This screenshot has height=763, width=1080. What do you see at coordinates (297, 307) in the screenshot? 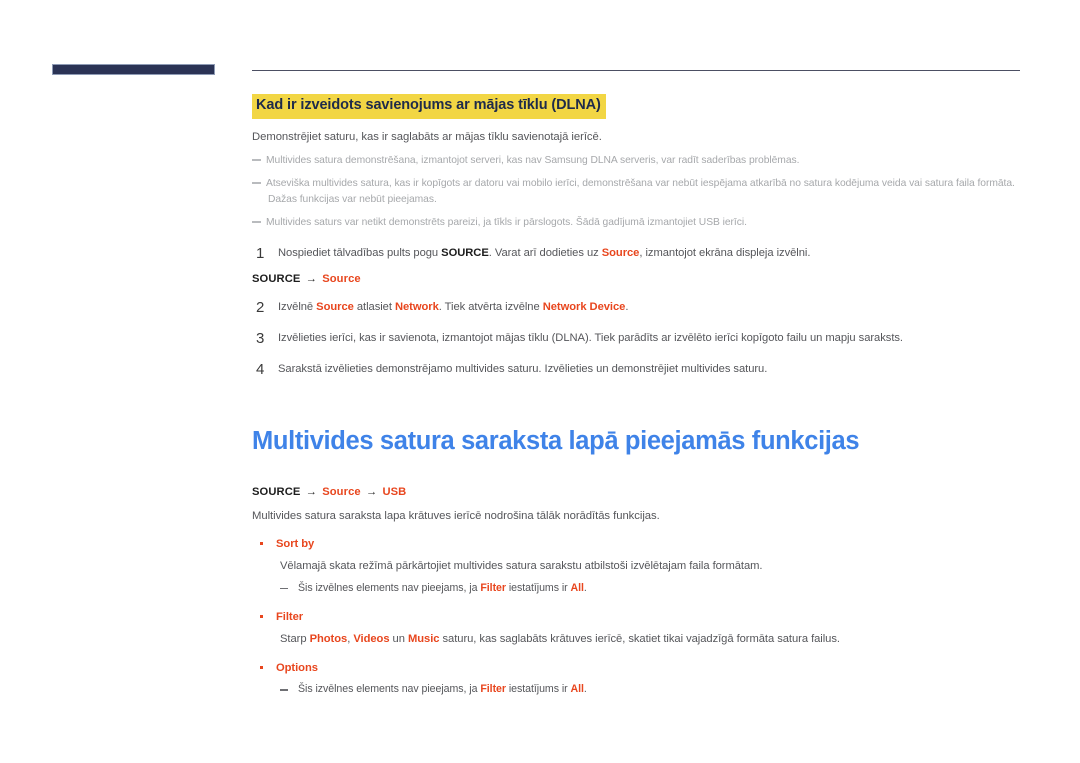
I see `text-run: Izvēlnē` at bounding box center [297, 307].